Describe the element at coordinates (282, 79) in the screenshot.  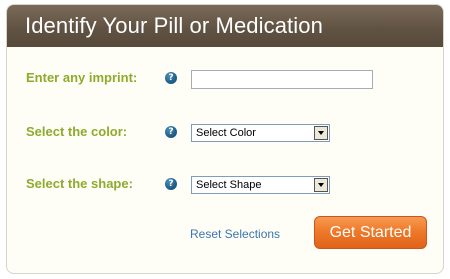
I see `imprint-input` at that location.